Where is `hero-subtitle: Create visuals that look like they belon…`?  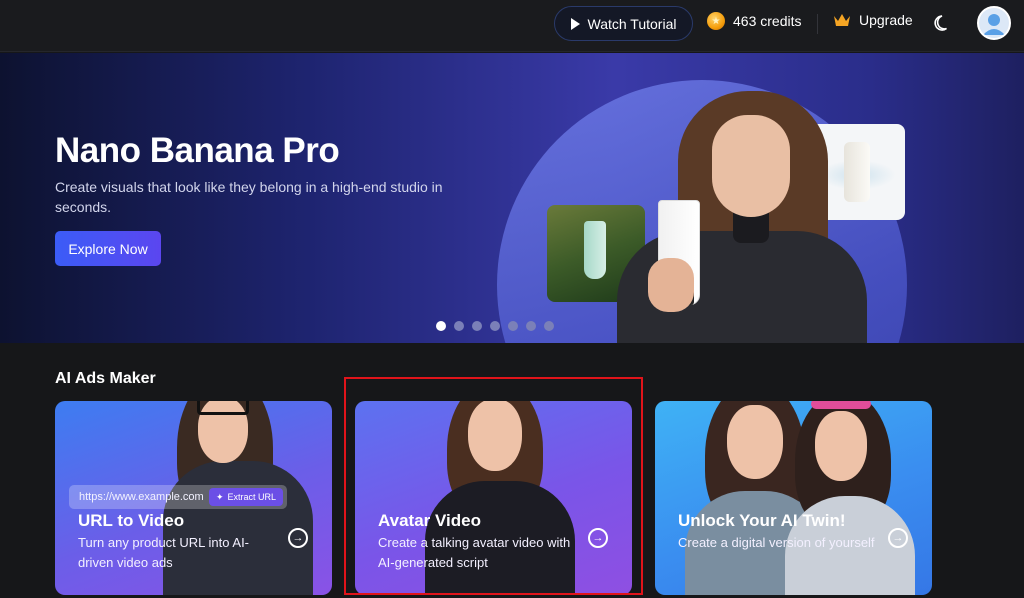 hero-subtitle: Create visuals that look like they belon… is located at coordinates (249, 197).